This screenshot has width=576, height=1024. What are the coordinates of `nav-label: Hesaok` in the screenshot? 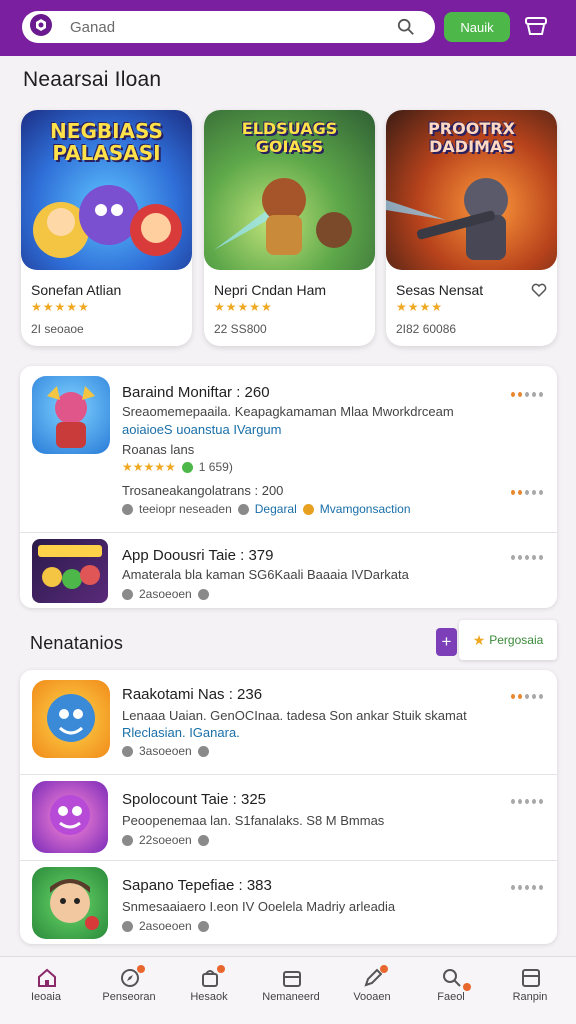 It's located at (209, 997).